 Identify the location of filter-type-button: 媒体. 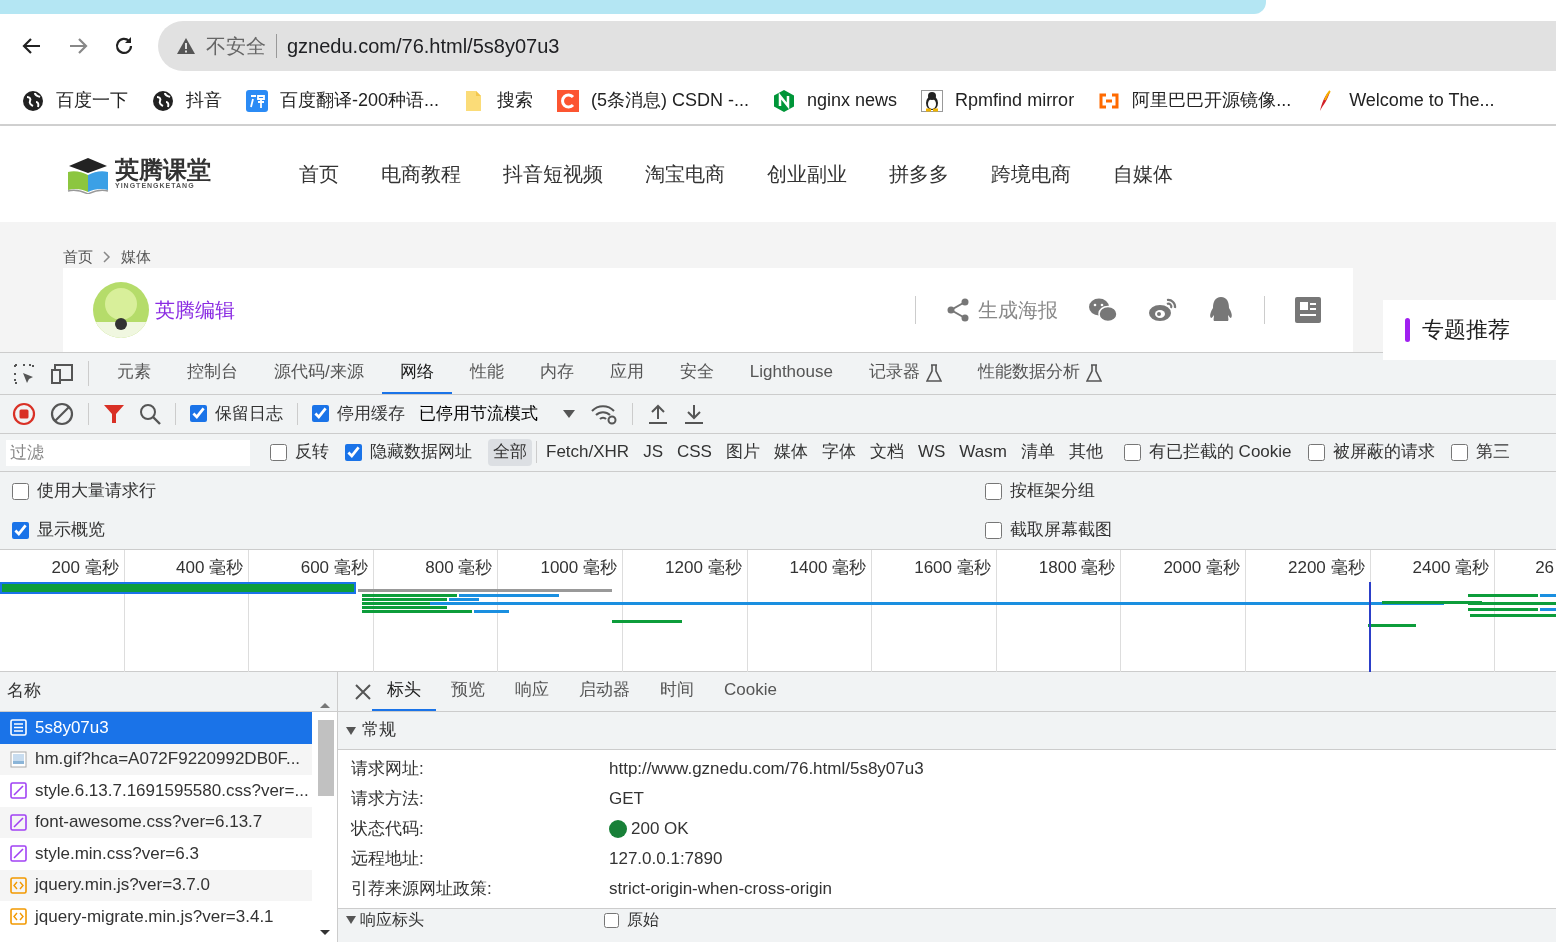
(790, 452).